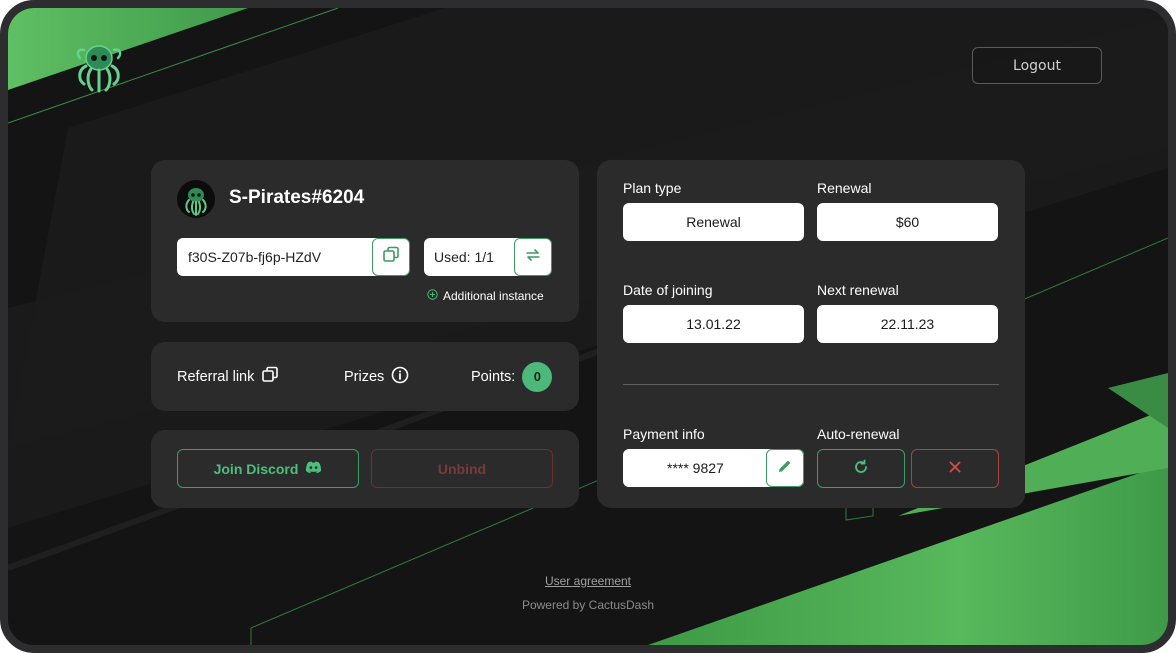  I want to click on additional-instance-link: Additional instance, so click(485, 296).